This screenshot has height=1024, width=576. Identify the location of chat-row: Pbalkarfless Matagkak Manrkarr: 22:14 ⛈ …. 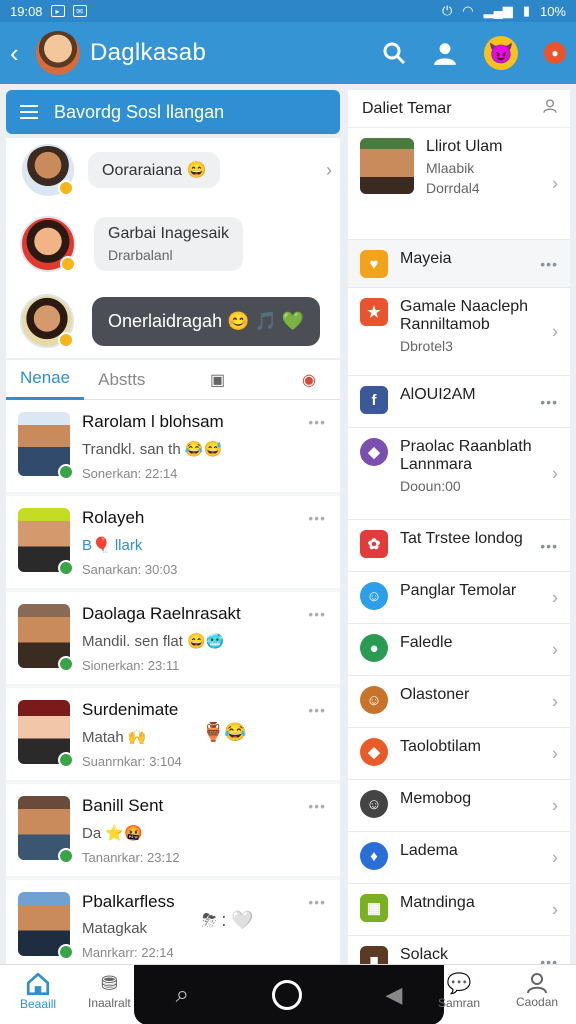
(173, 926).